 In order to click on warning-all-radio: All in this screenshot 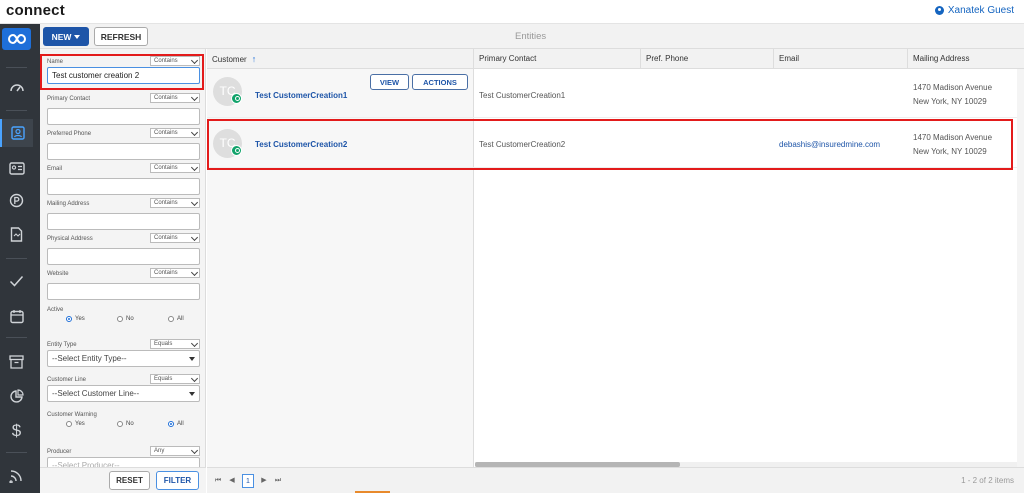, I will do `click(176, 424)`.